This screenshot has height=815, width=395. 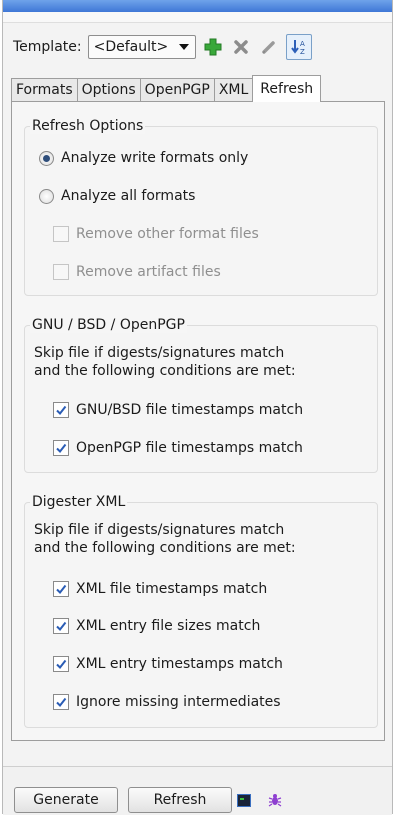 I want to click on template-select: <Default>, so click(x=141, y=47).